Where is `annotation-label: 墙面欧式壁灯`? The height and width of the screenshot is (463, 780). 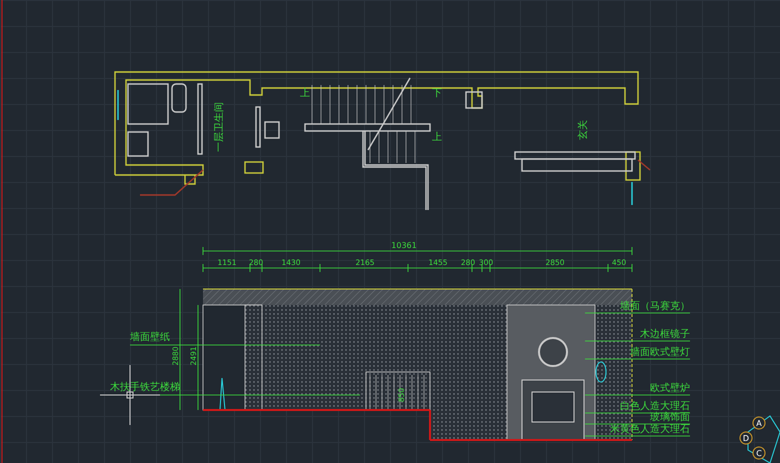 annotation-label: 墙面欧式壁灯 is located at coordinates (660, 352).